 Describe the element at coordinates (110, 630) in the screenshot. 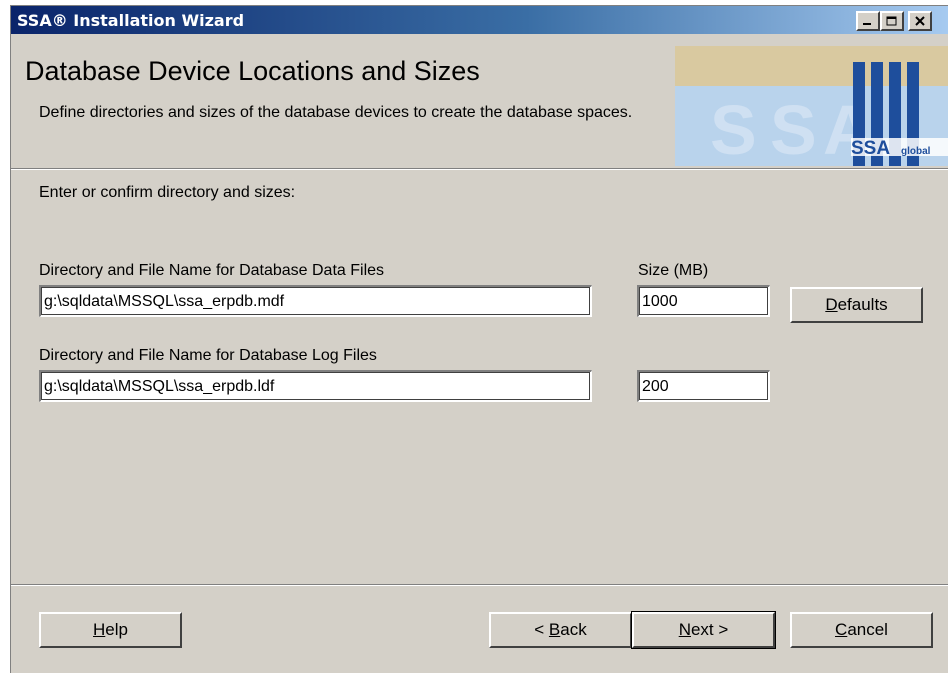

I see `help-button: Help` at that location.